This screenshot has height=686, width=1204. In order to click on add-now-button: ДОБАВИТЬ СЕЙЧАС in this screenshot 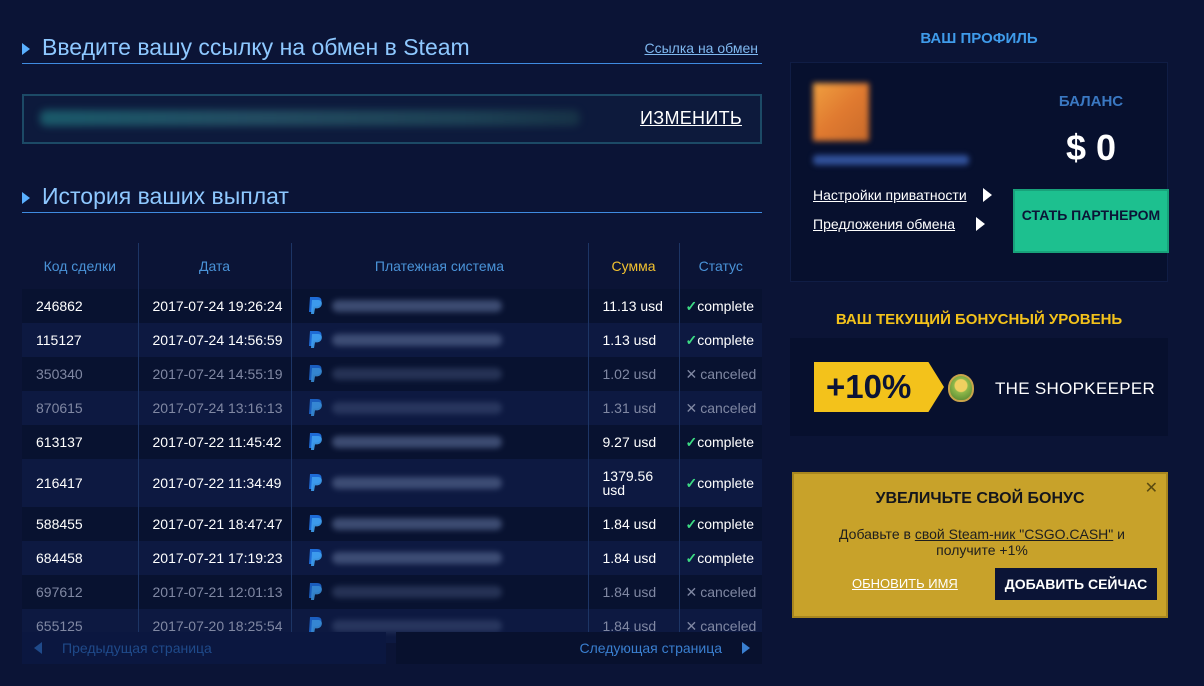, I will do `click(1076, 584)`.